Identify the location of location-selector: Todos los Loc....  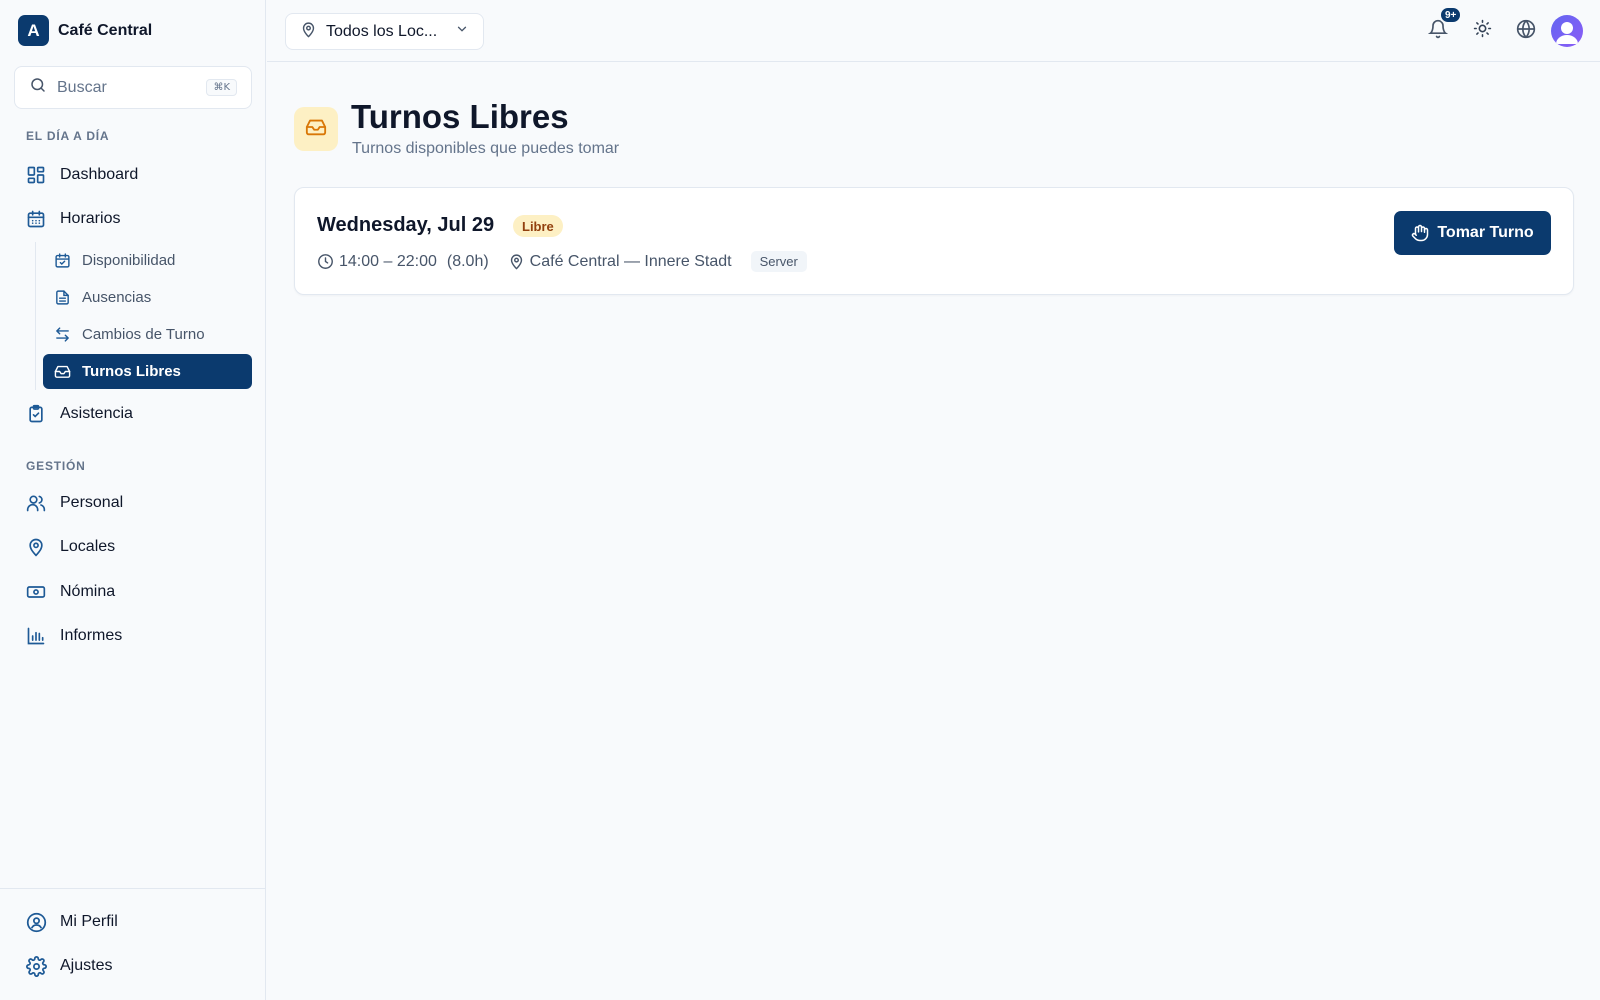
(384, 31).